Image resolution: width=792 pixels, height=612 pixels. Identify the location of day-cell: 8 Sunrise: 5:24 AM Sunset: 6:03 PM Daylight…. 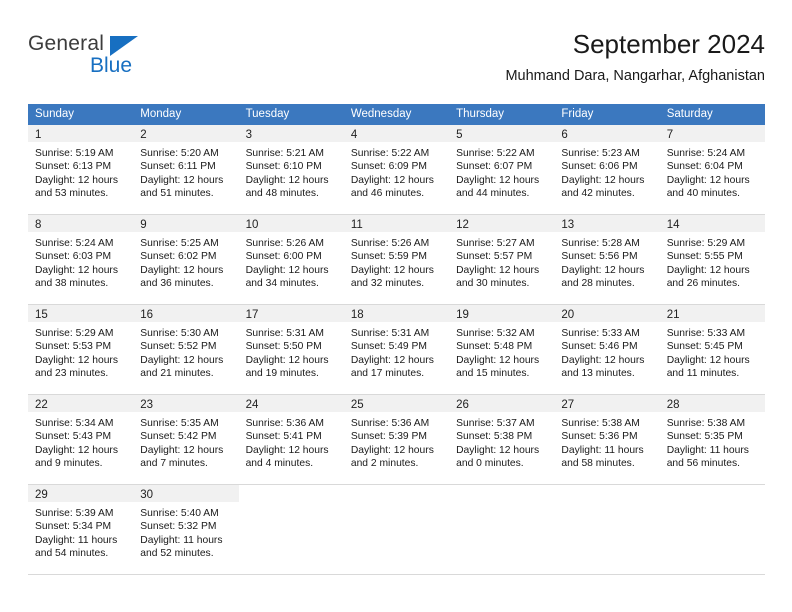
(81, 259).